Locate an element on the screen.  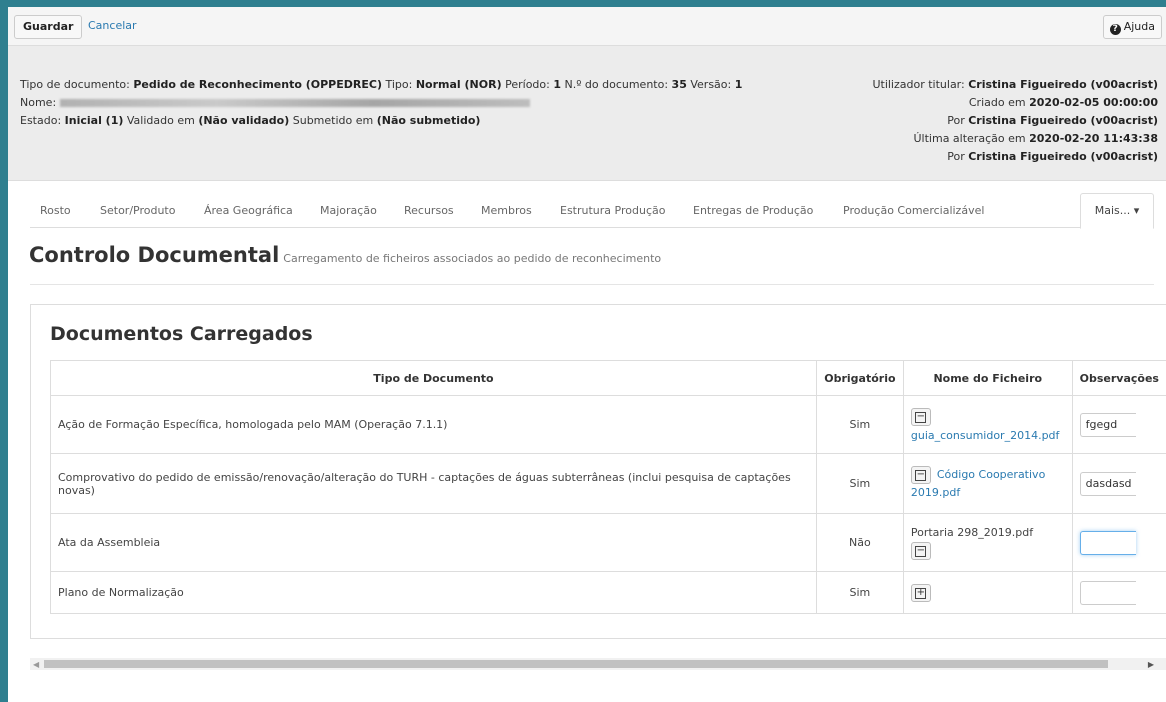
info-line-2: Nome: is located at coordinates (381, 103).